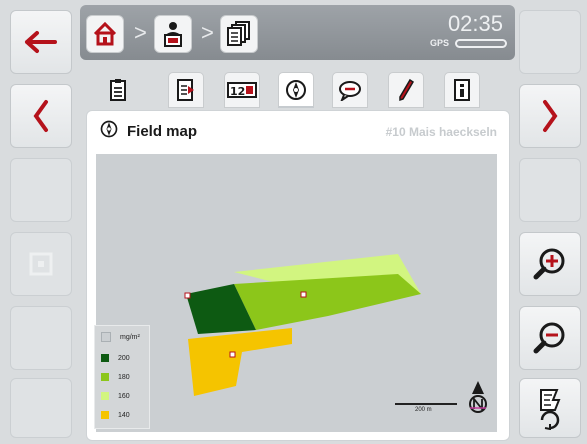 Image resolution: width=587 pixels, height=444 pixels. I want to click on previous-button, so click(41, 116).